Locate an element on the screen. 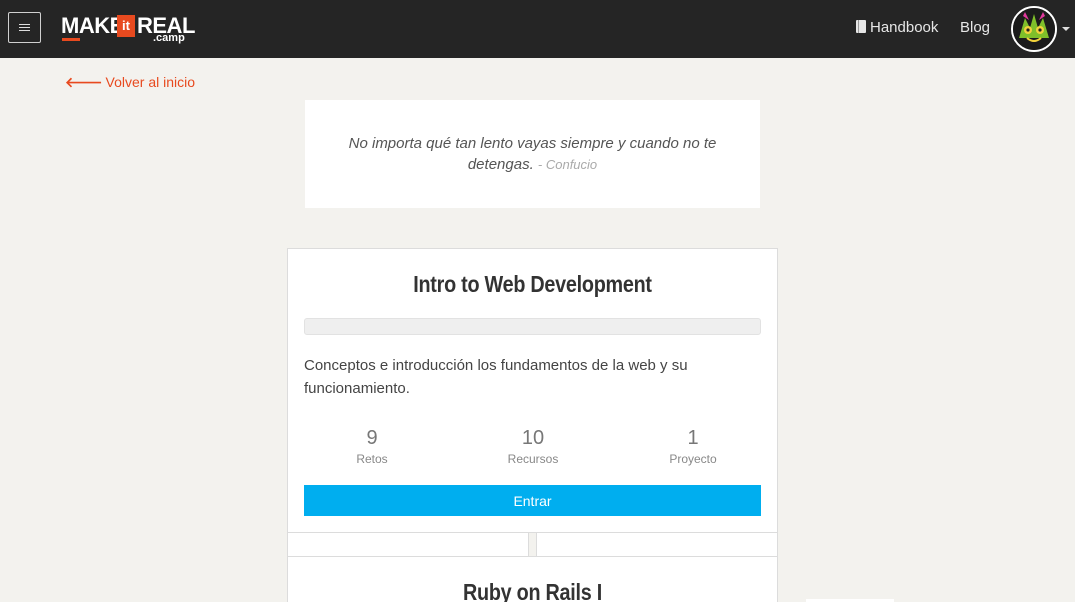  stat-value: 9 is located at coordinates (372, 438).